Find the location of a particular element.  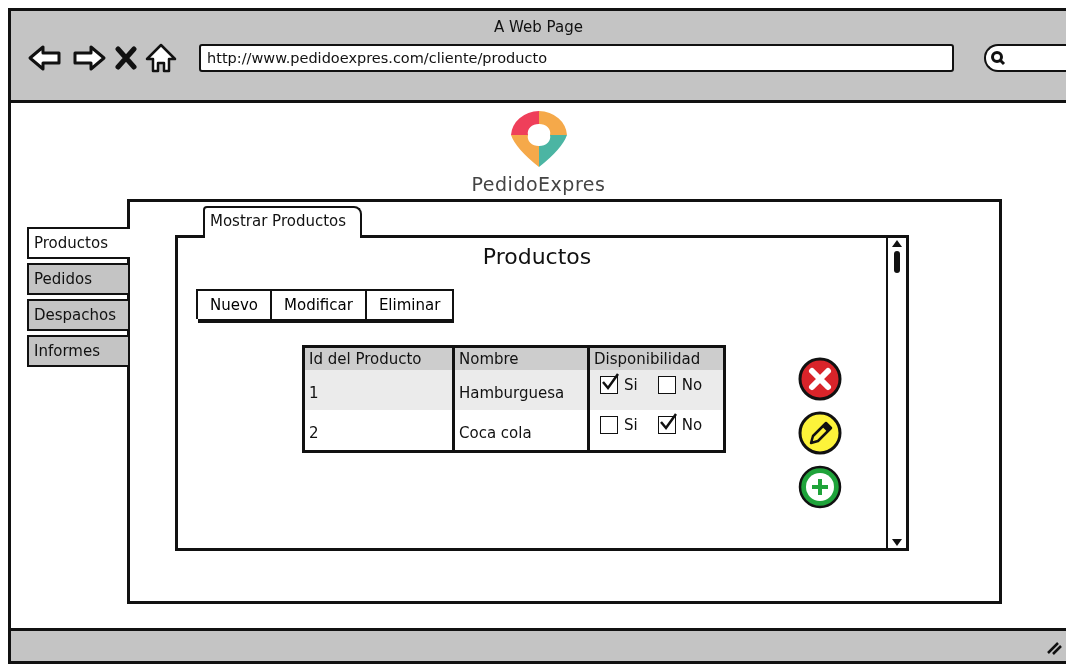

side-tab: Pedidos is located at coordinates (78, 279).